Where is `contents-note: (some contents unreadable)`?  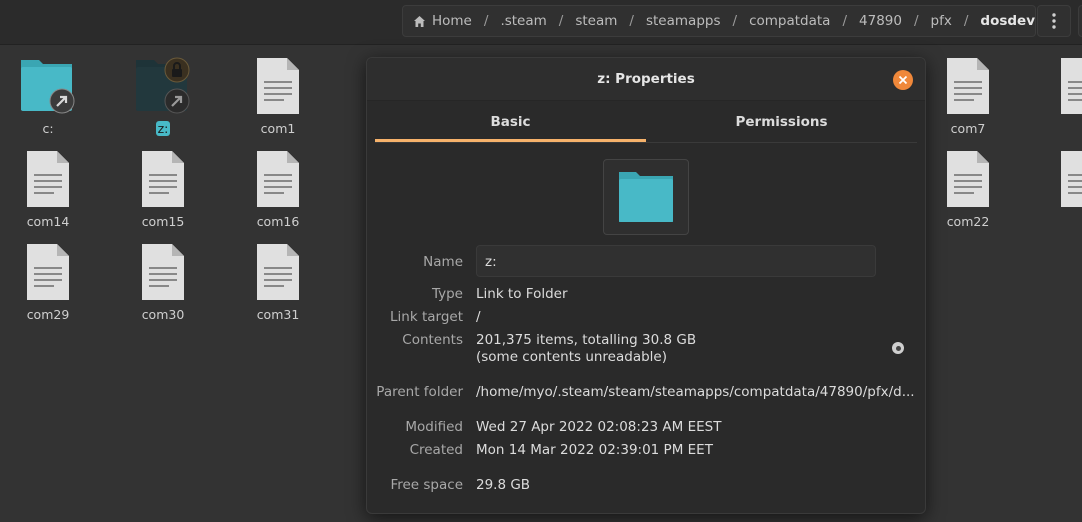
contents-note: (some contents unreadable) is located at coordinates (571, 357).